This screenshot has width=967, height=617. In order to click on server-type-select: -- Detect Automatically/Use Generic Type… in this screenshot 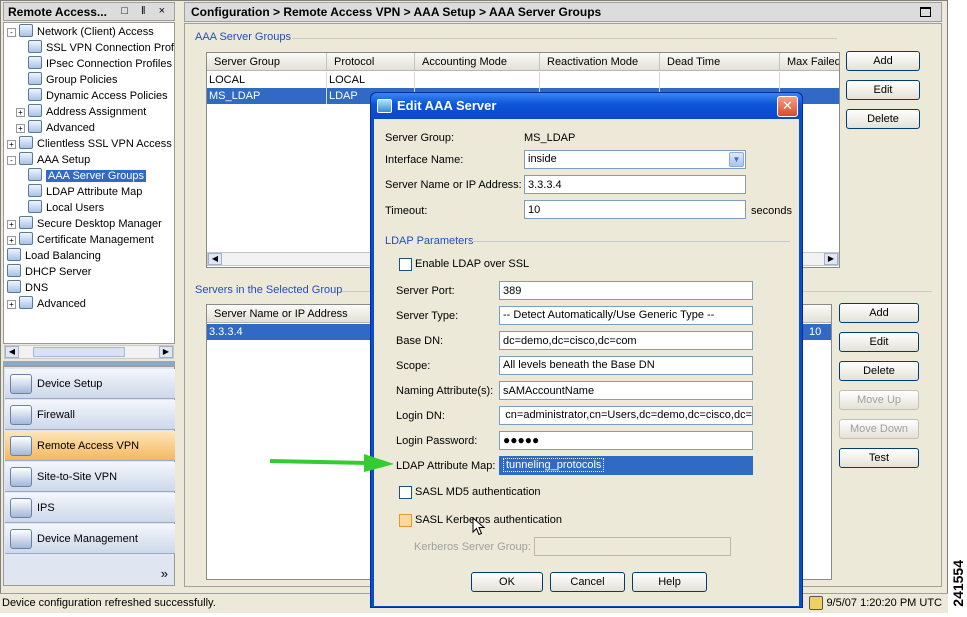, I will do `click(626, 315)`.